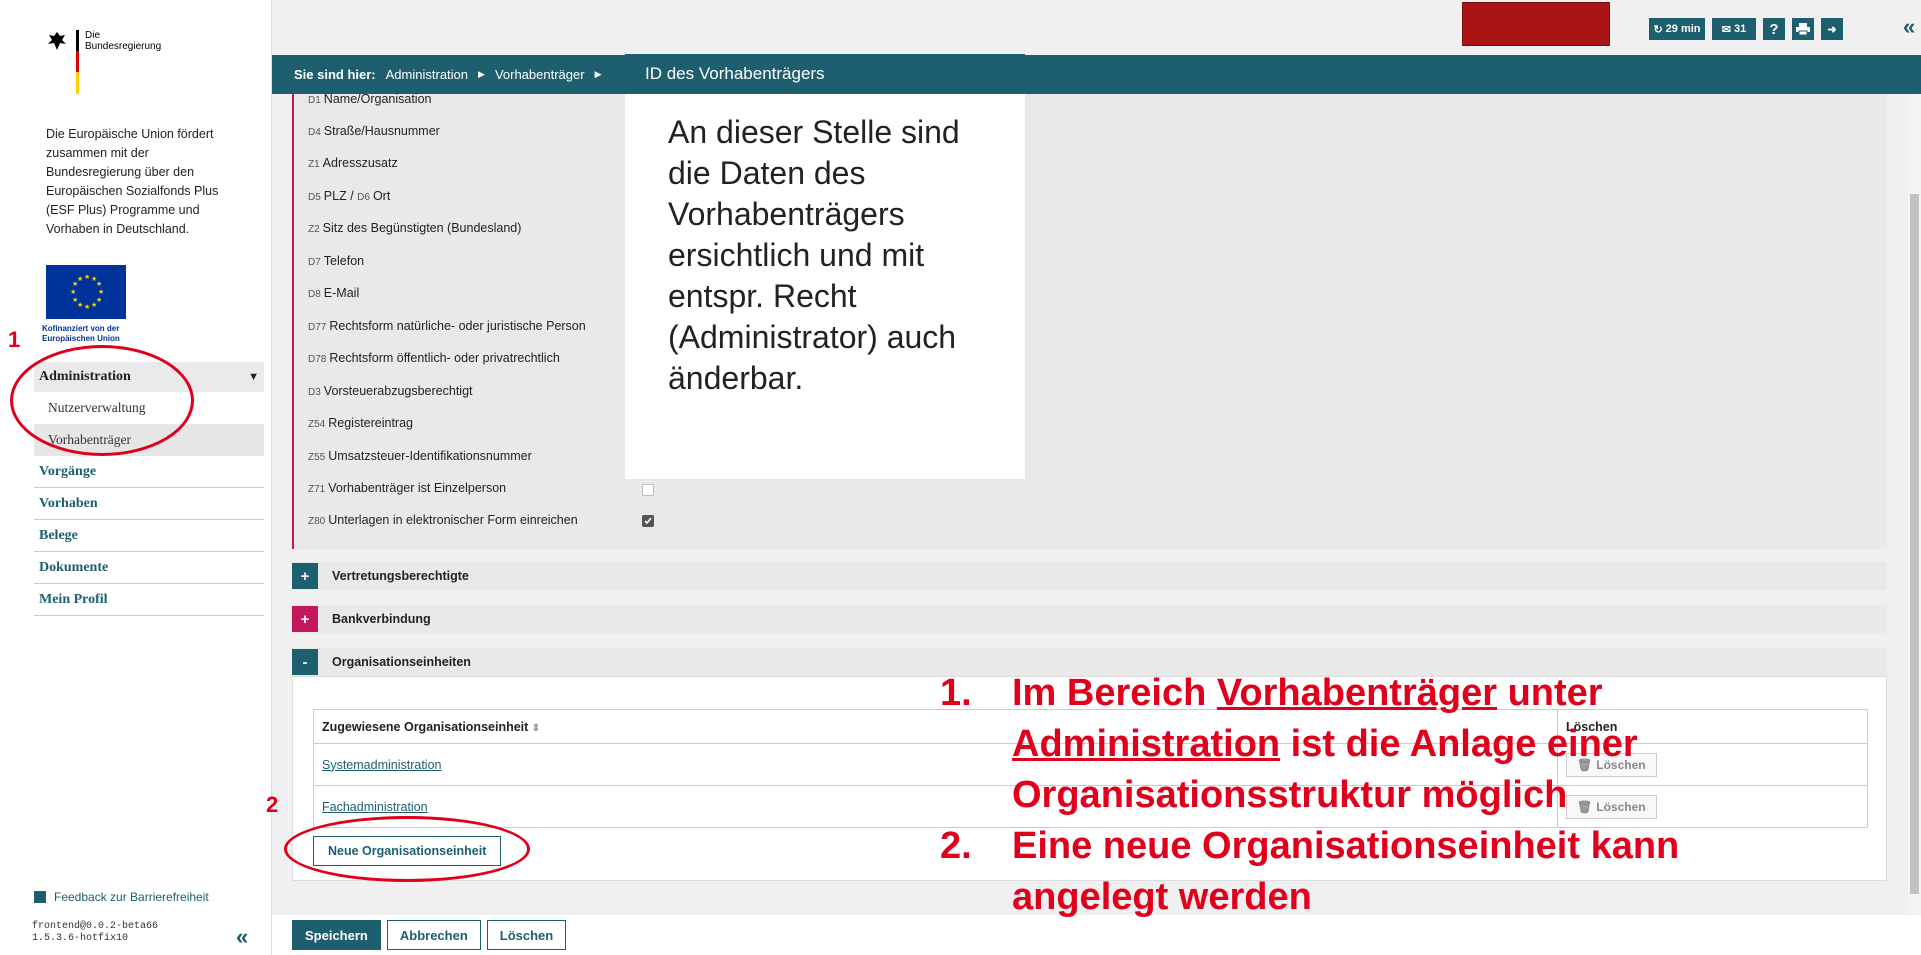 This screenshot has width=1921, height=955. I want to click on bundesregierung-logo: Die Bundesregierung, so click(103, 62).